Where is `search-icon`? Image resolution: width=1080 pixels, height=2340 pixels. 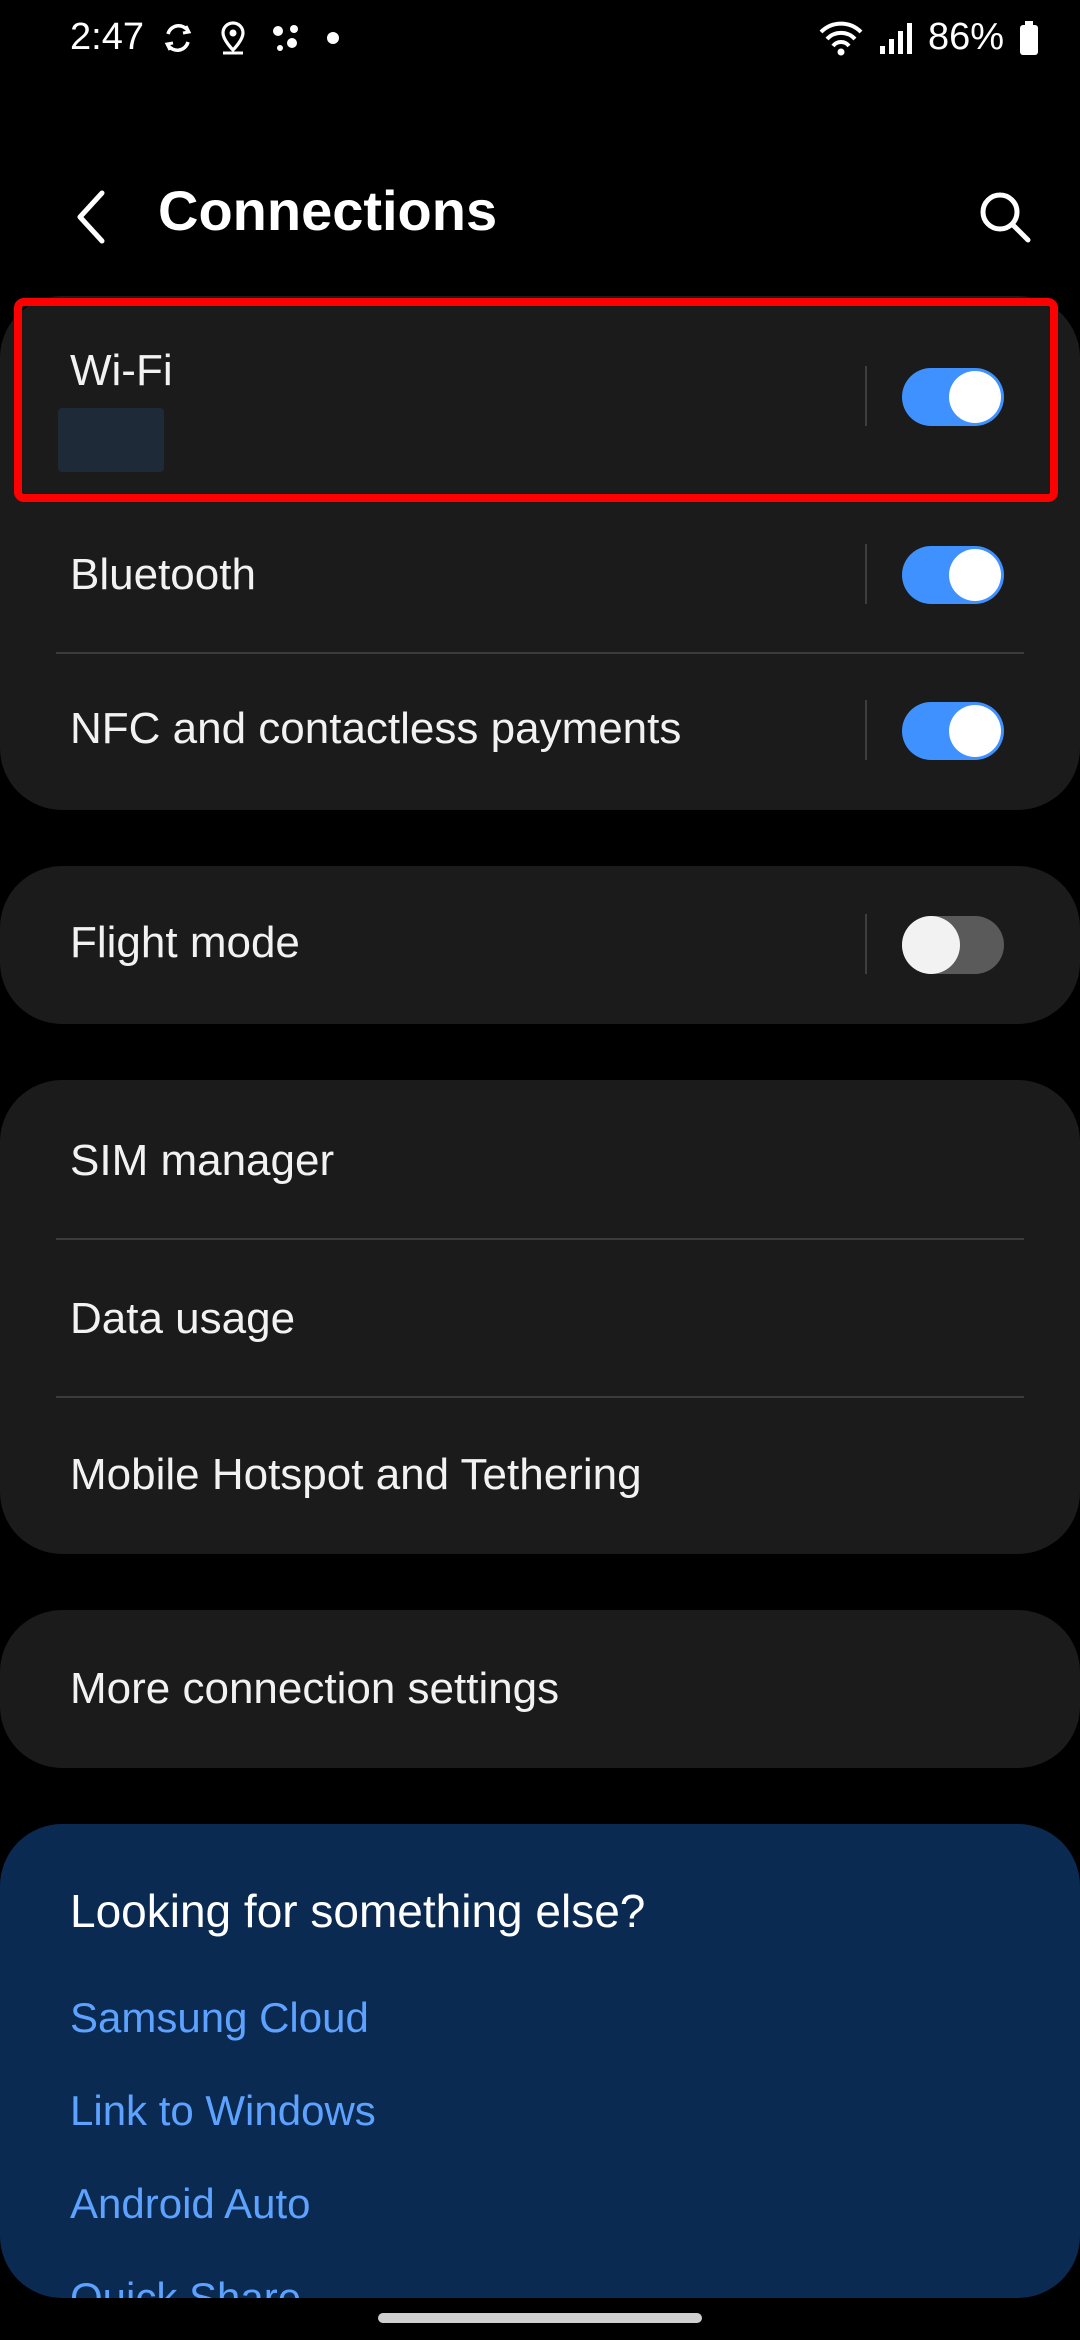 search-icon is located at coordinates (1005, 217).